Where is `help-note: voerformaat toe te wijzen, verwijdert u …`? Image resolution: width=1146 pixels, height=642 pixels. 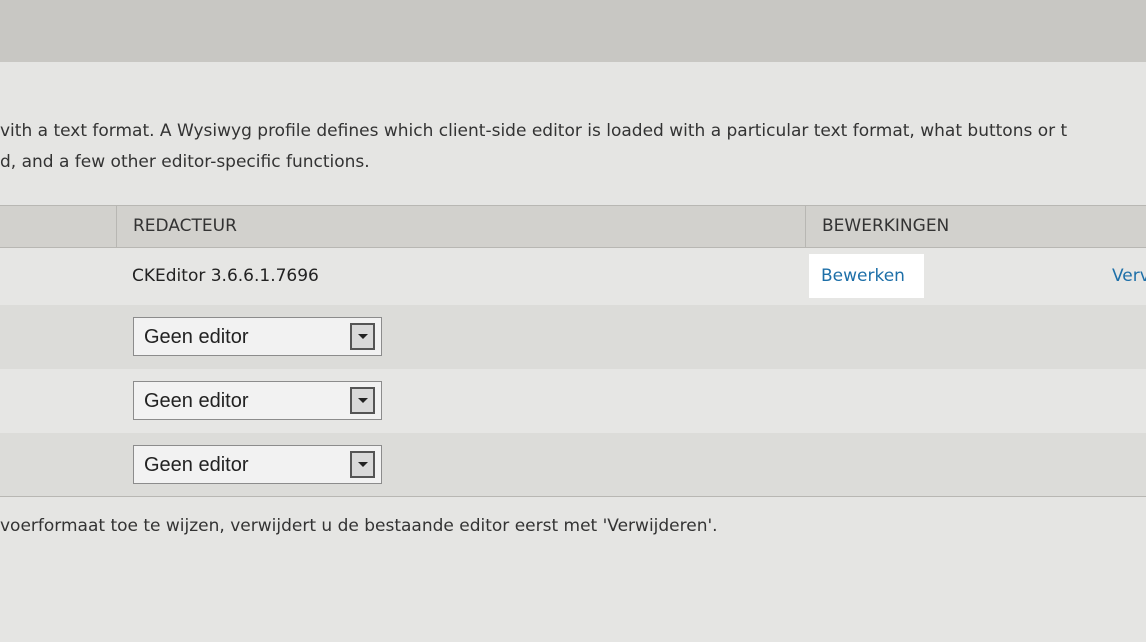
help-note: voerformaat toe te wijzen, verwijdert u … is located at coordinates (359, 526).